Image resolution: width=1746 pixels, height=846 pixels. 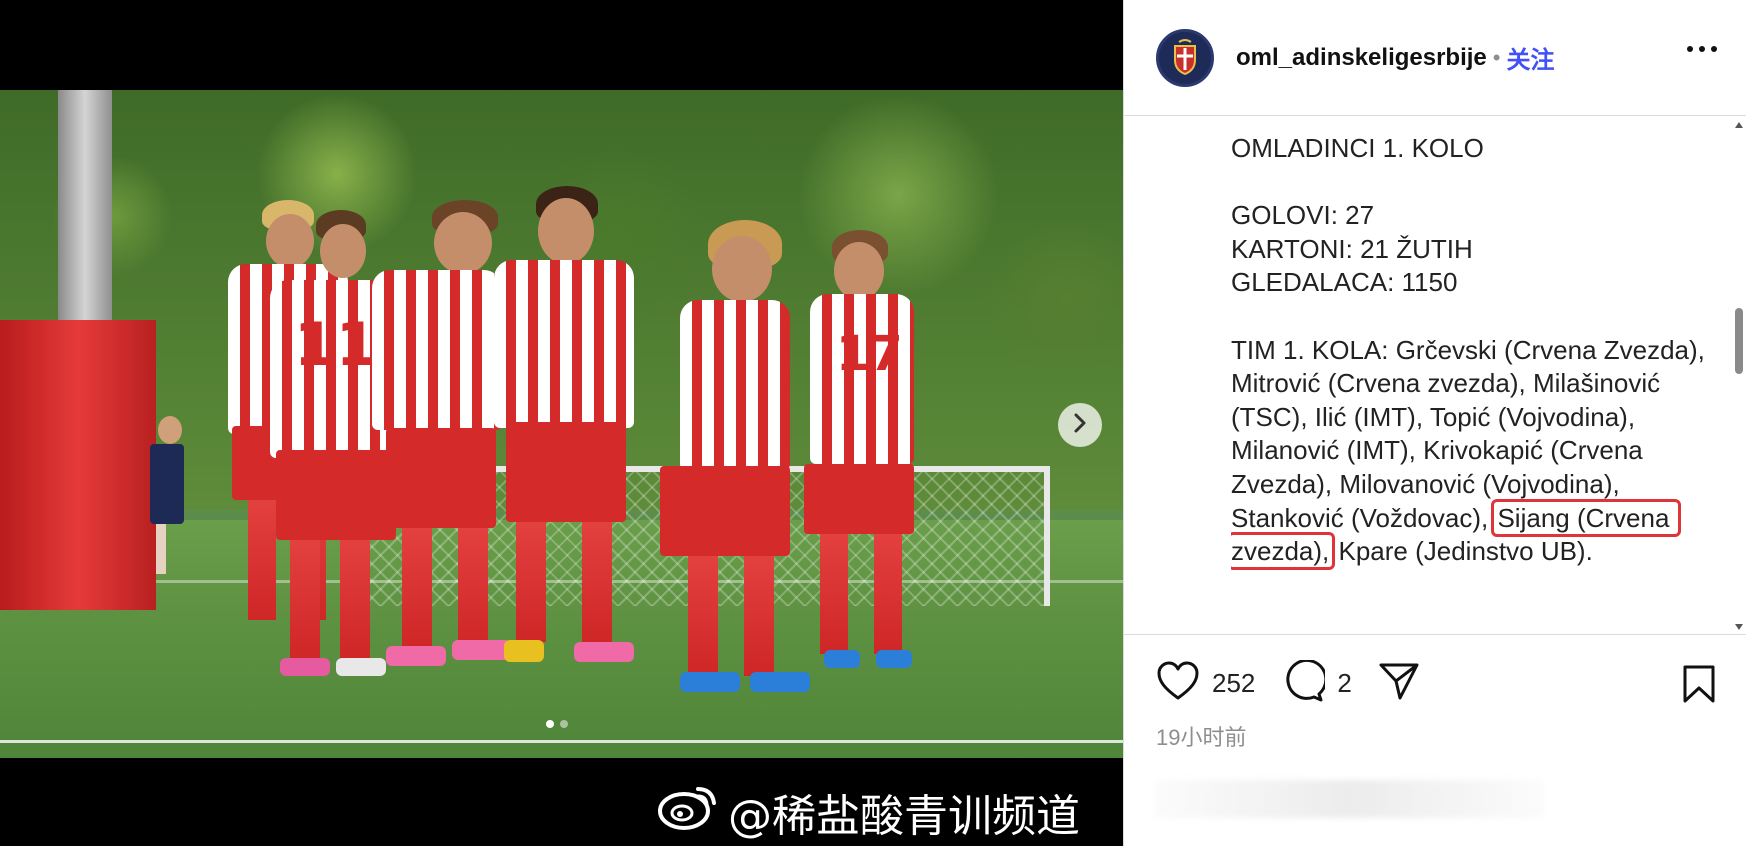 What do you see at coordinates (336, 345) in the screenshot?
I see `jersey-number: 11` at bounding box center [336, 345].